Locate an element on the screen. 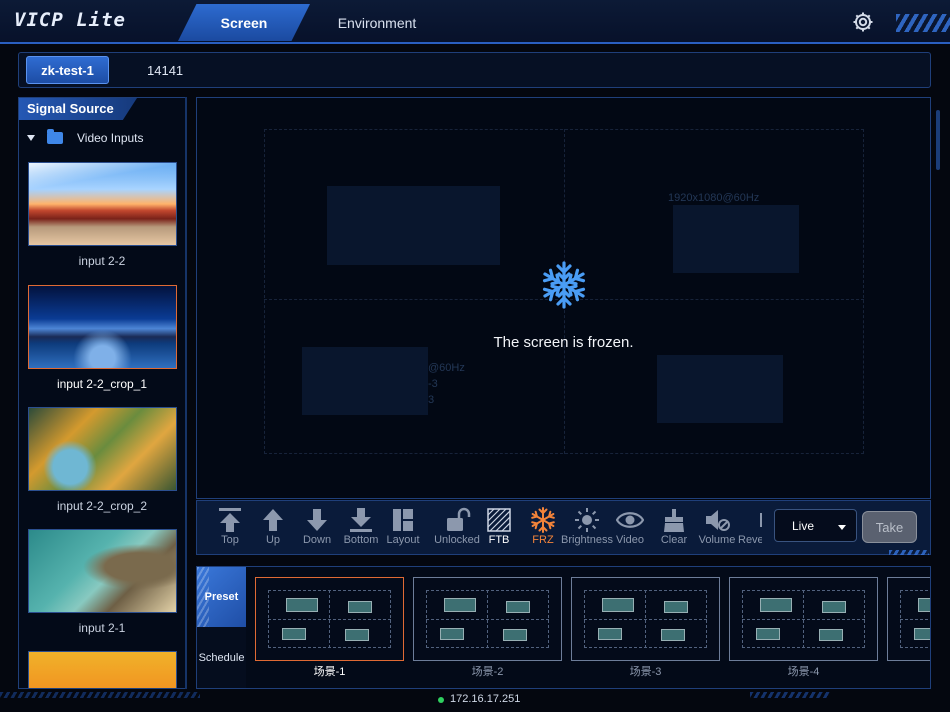 This screenshot has width=950, height=712. ftb-icon is located at coordinates (499, 520).